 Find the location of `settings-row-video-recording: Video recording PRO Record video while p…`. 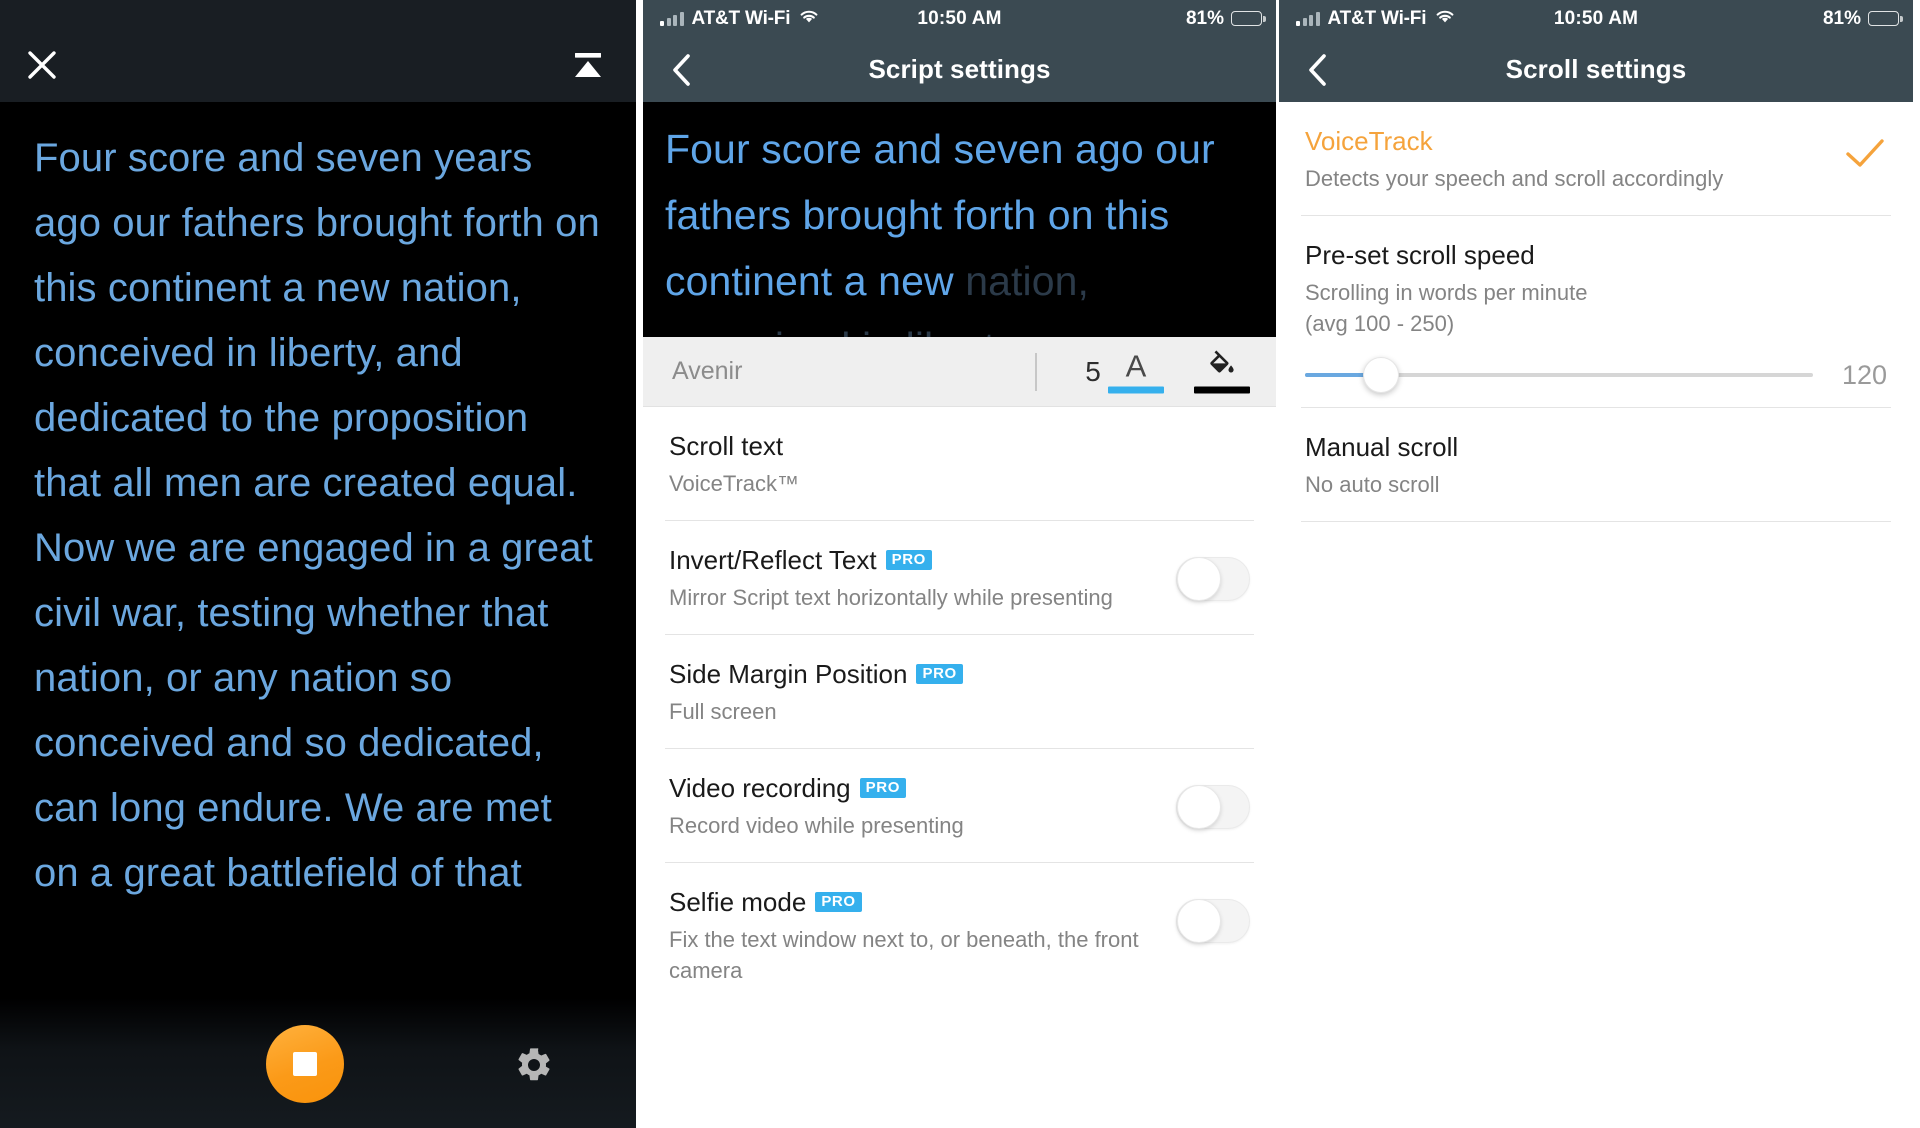

settings-row-video-recording: Video recording PRO Record video while p… is located at coordinates (959, 805).